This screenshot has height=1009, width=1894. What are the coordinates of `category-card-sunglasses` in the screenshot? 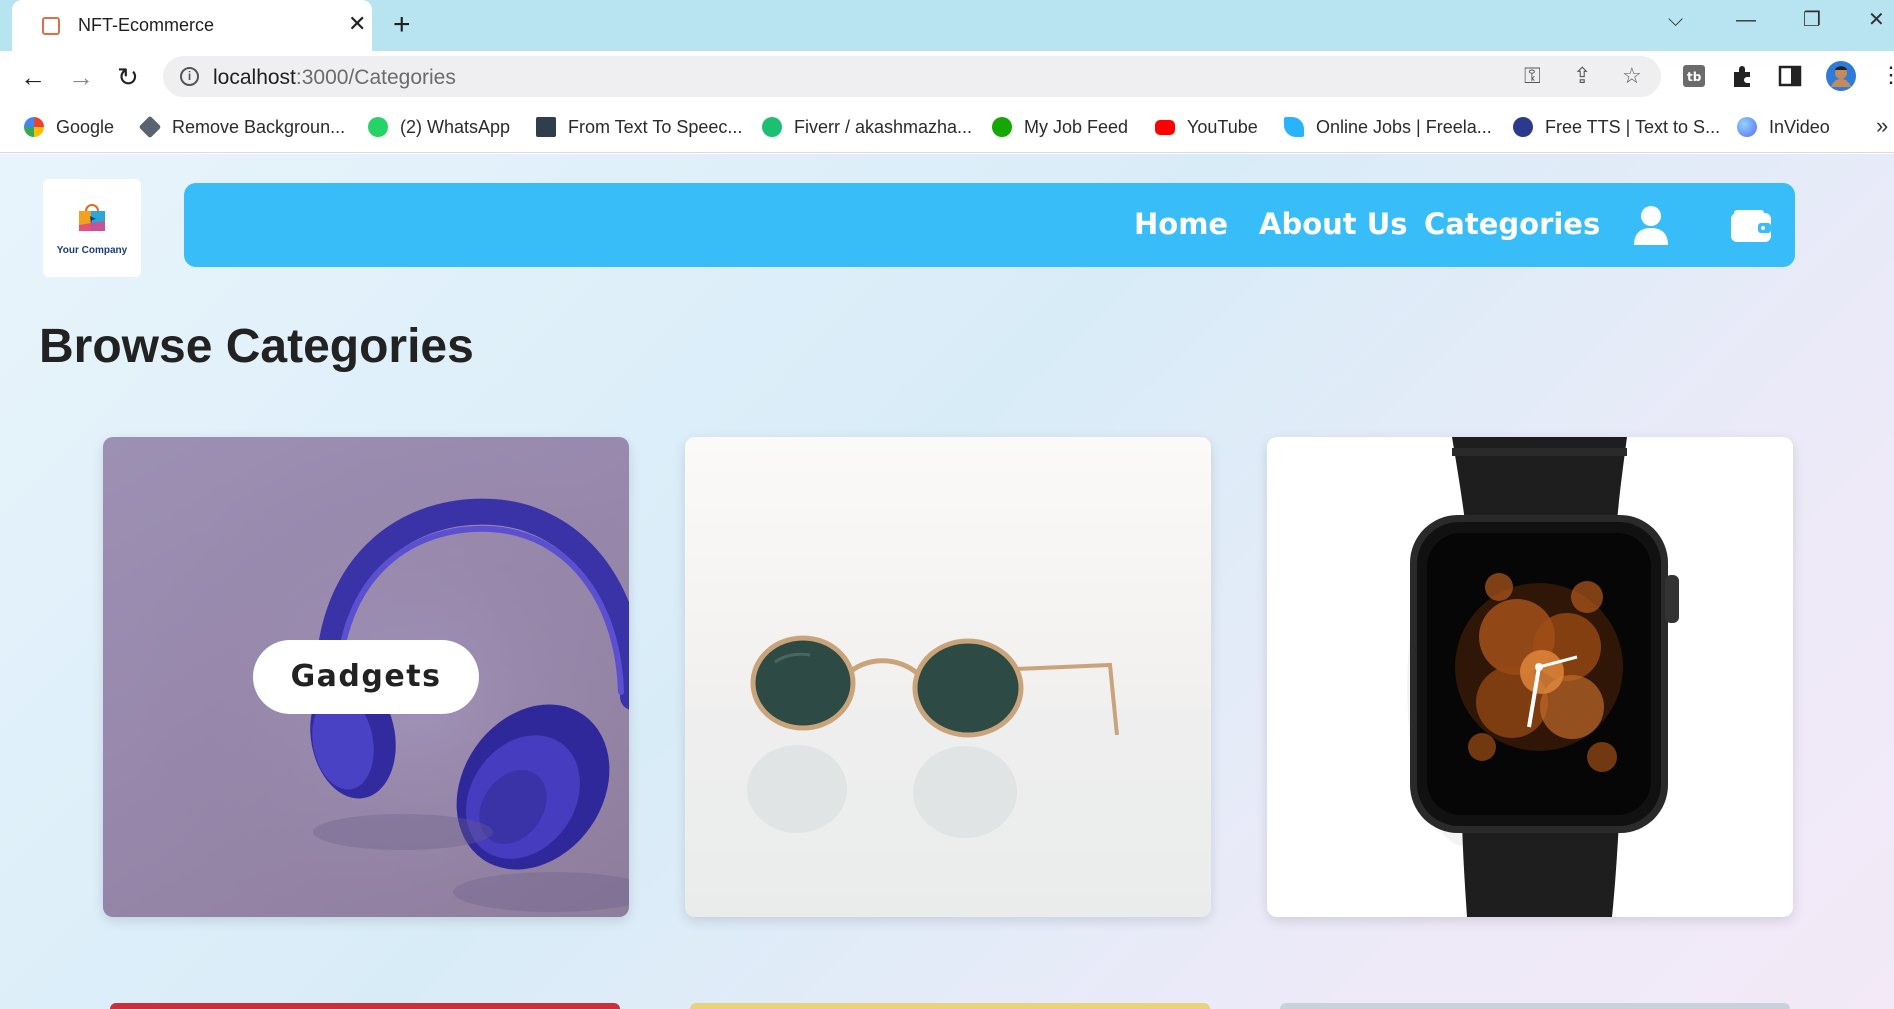 It's located at (948, 677).